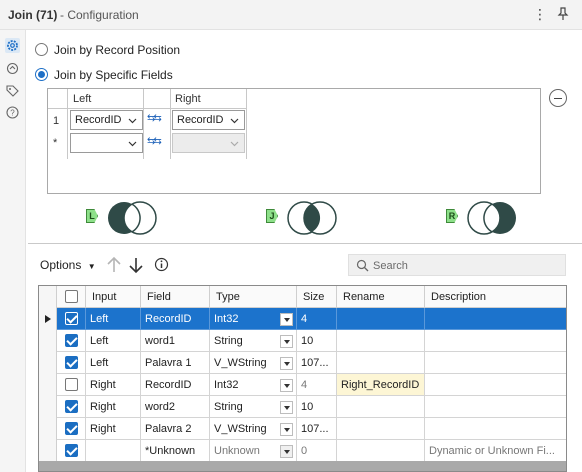 This screenshot has height=472, width=582. I want to click on section-divider, so click(305, 243).